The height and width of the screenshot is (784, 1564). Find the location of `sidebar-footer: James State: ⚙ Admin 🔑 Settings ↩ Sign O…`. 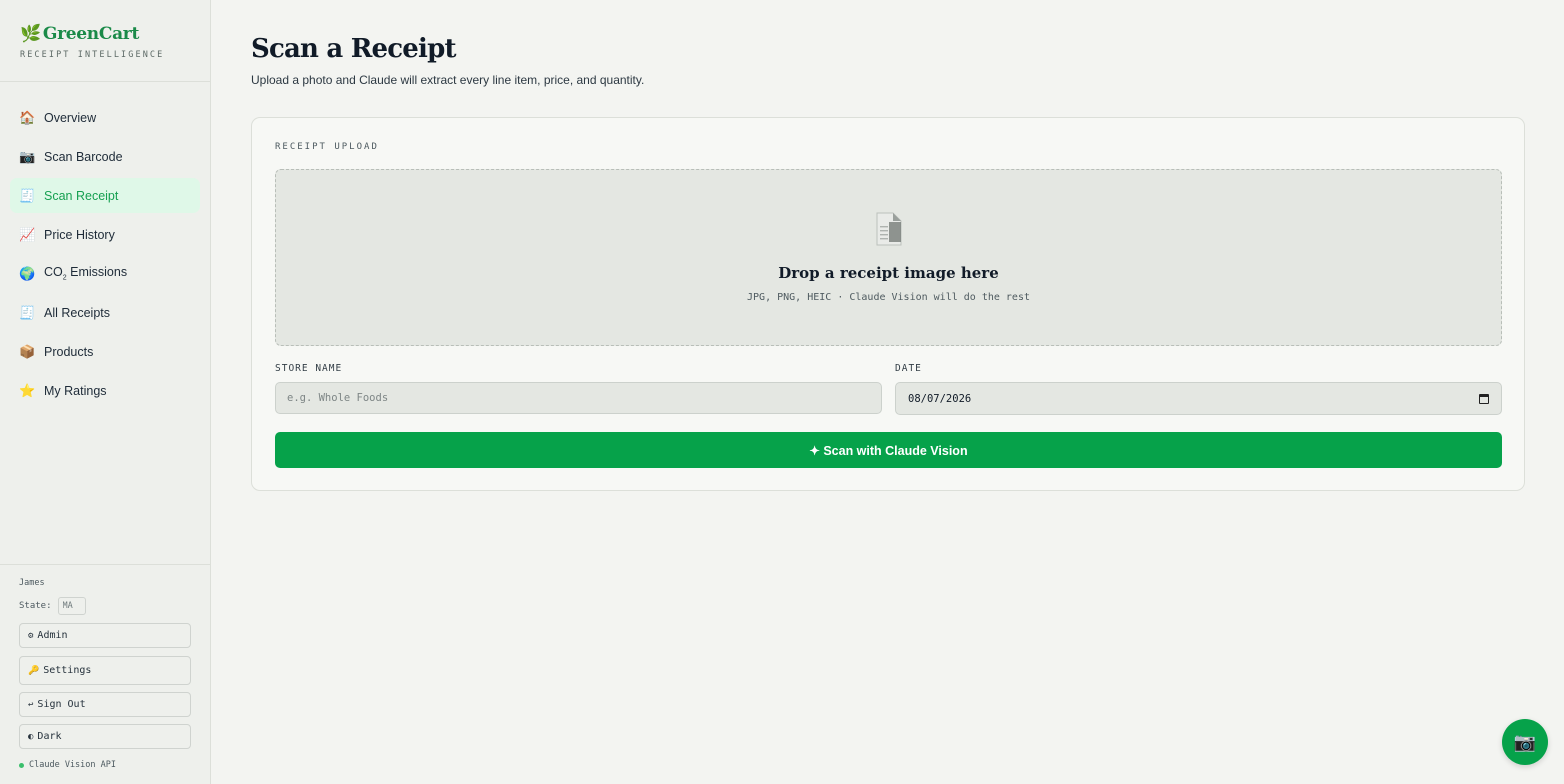

sidebar-footer: James State: ⚙ Admin 🔑 Settings ↩ Sign O… is located at coordinates (105, 674).